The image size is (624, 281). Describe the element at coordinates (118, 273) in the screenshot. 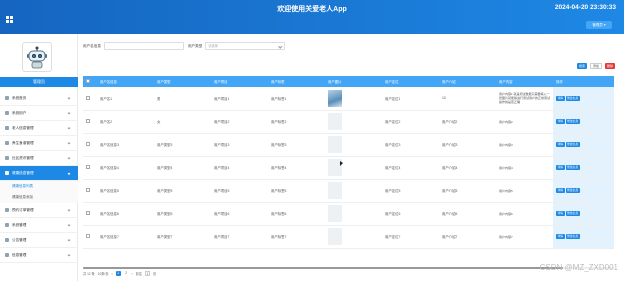

I see `page-1-button: 1` at that location.